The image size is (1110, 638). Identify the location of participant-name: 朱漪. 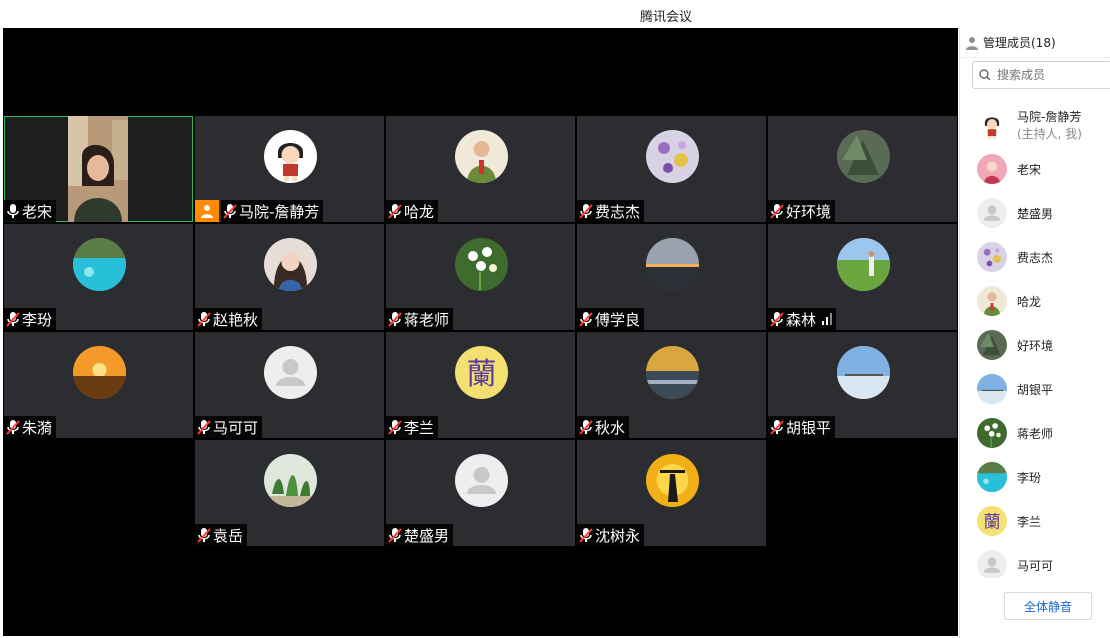
(37, 427).